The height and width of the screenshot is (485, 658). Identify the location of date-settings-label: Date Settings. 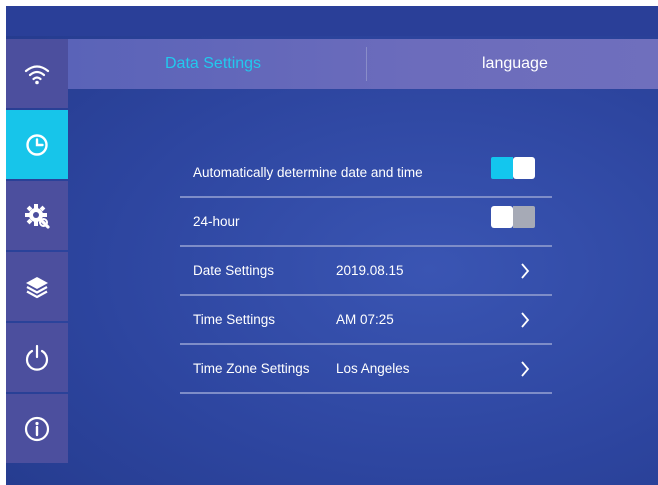
(234, 270).